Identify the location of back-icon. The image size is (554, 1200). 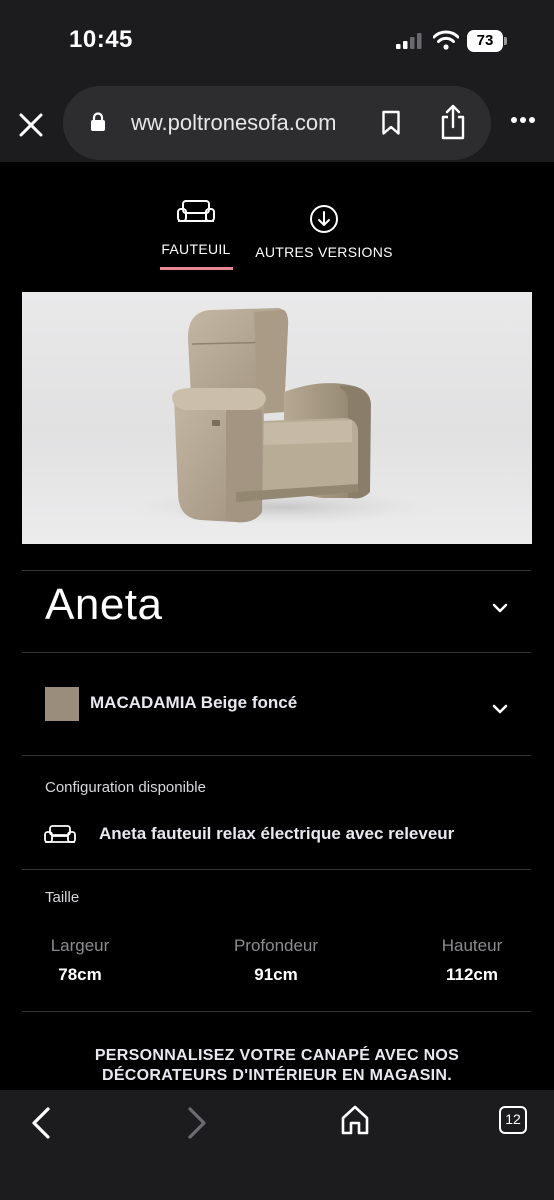
(41, 1123).